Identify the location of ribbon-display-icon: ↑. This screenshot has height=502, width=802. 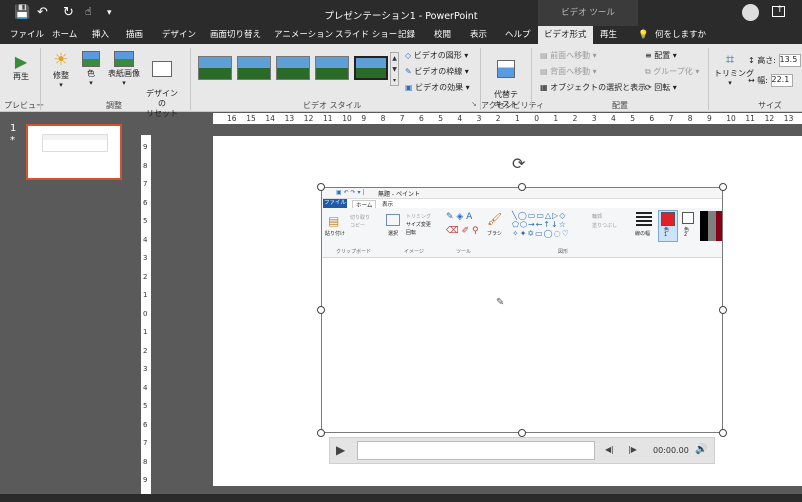
(778, 11).